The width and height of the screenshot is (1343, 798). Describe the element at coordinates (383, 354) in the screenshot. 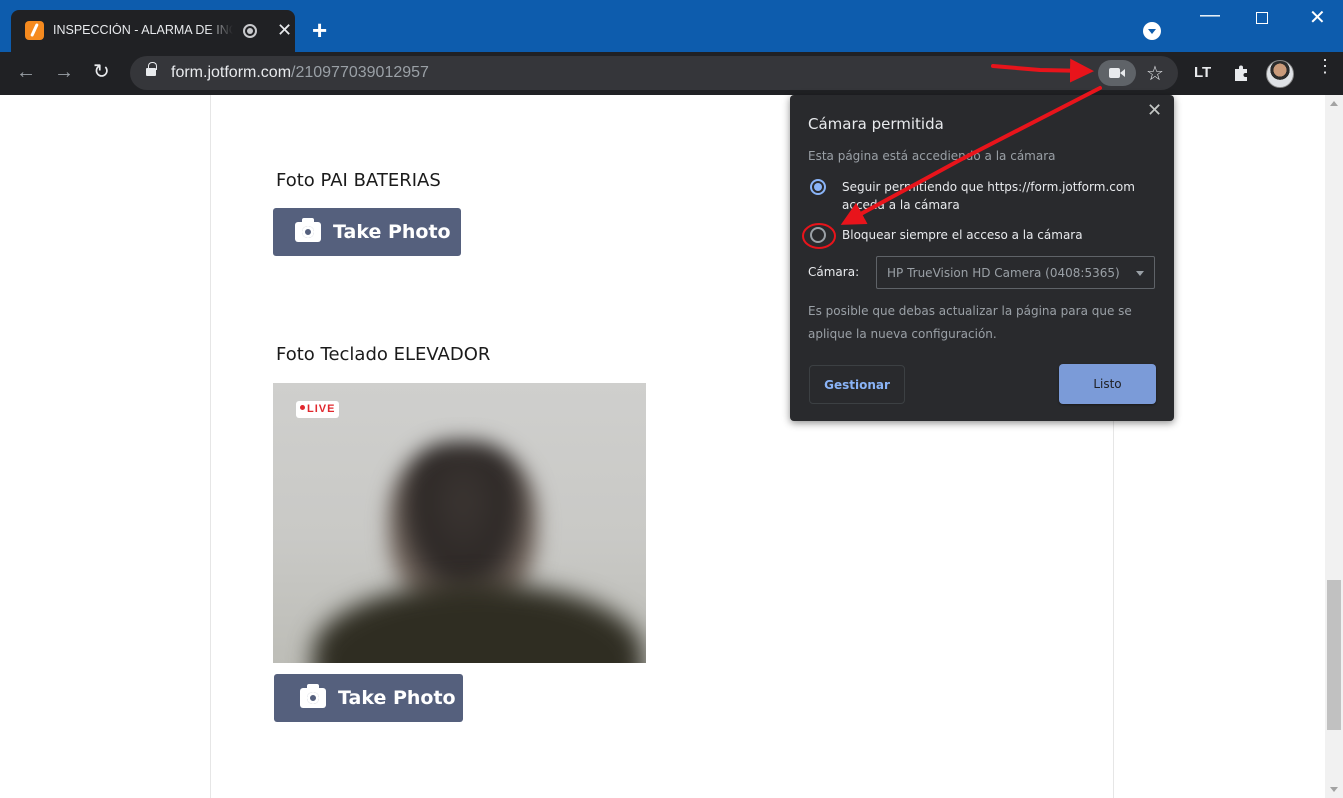

I see `question-label-teclado-elevador: Foto Teclado ELEVADOR` at that location.